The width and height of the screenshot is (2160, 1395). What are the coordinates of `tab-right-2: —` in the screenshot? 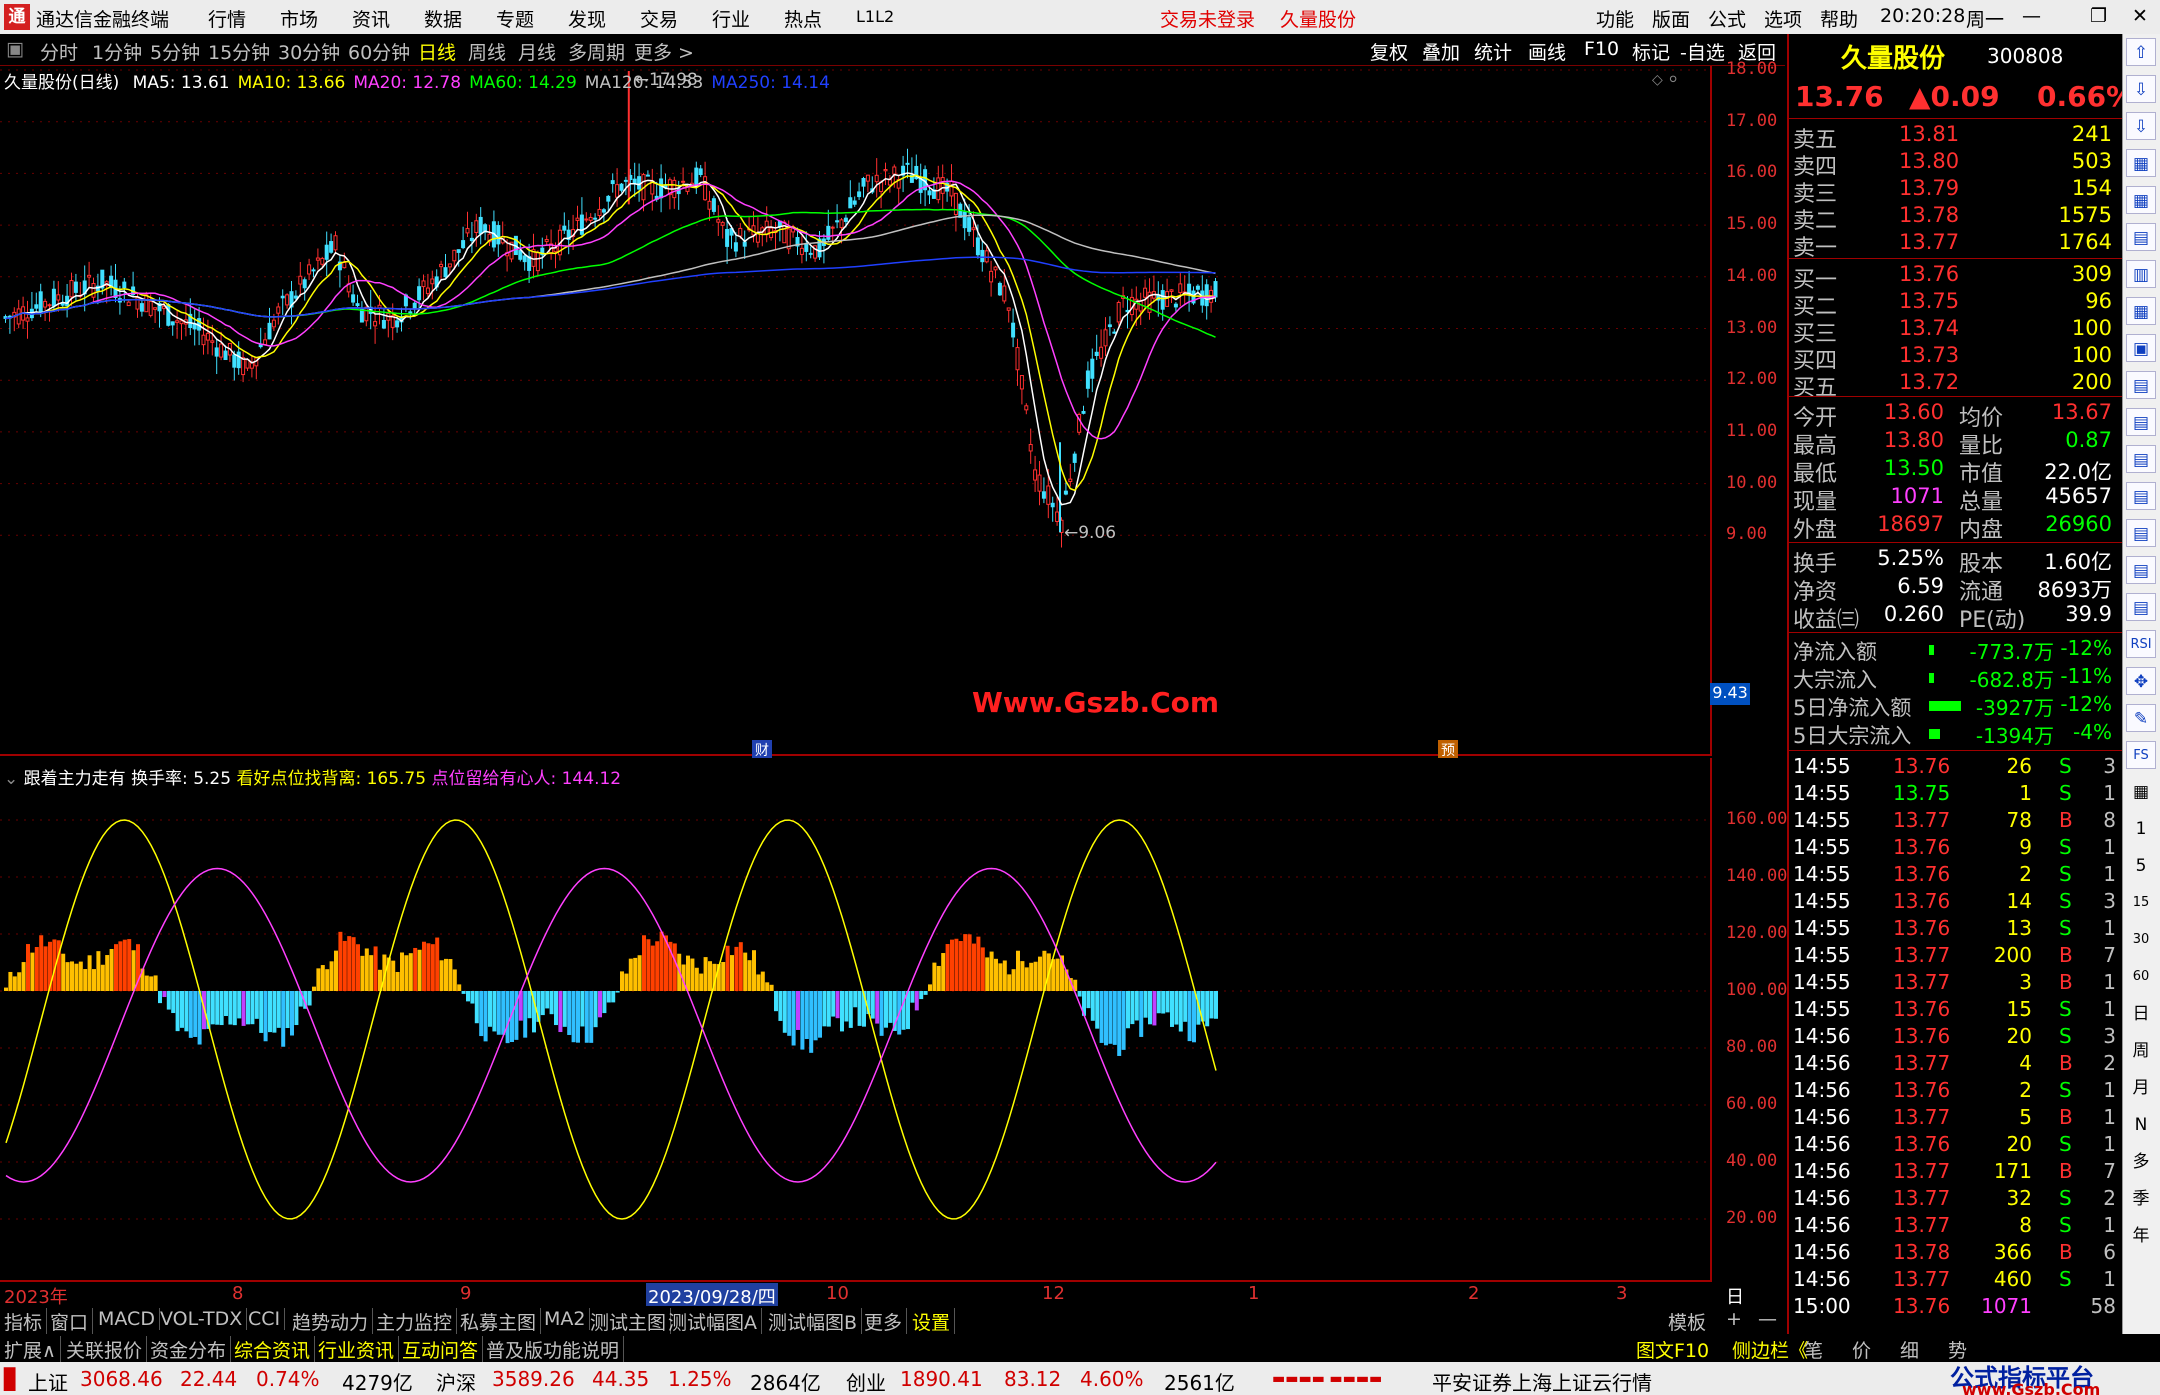 It's located at (1767, 1319).